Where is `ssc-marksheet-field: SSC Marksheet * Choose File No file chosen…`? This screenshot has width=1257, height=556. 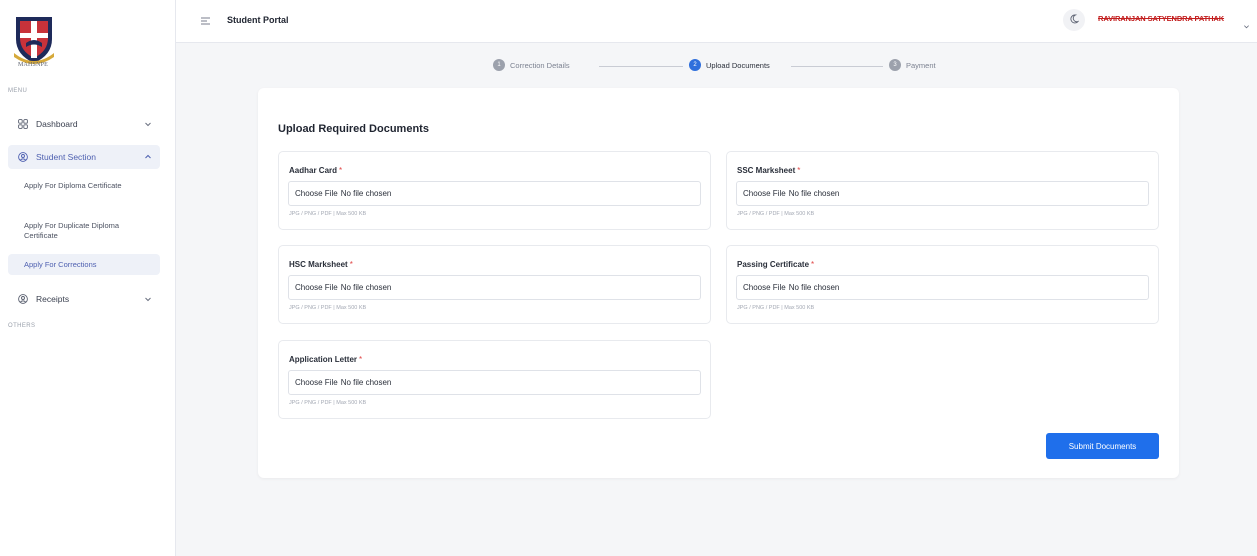 ssc-marksheet-field: SSC Marksheet * Choose File No file chosen… is located at coordinates (942, 190).